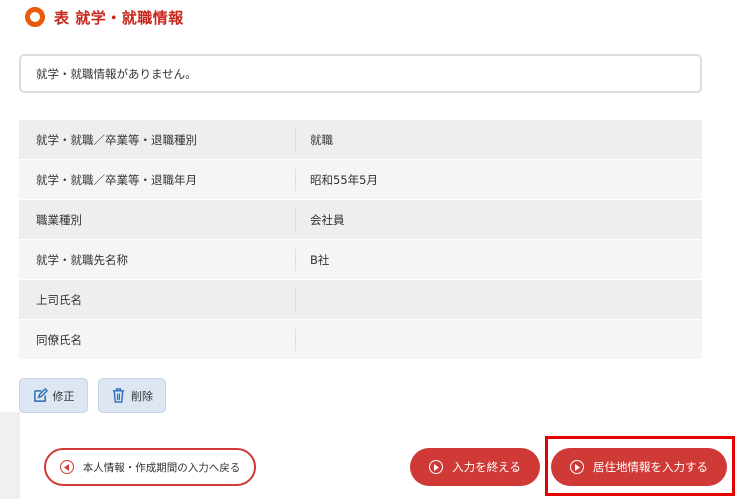  What do you see at coordinates (360, 300) in the screenshot?
I see `table-row: 上司氏名` at bounding box center [360, 300].